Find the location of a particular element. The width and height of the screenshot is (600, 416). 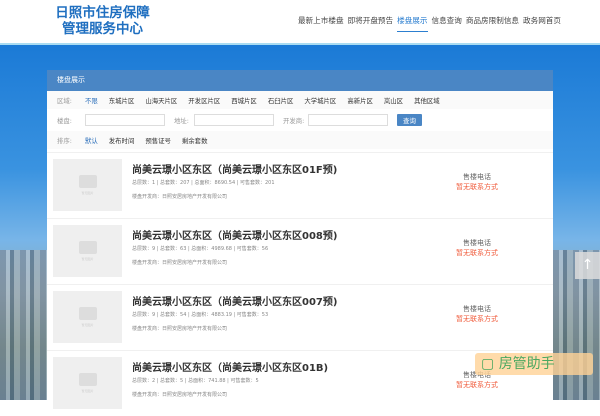

nav-item: 最新上市楼盘 is located at coordinates (321, 23).